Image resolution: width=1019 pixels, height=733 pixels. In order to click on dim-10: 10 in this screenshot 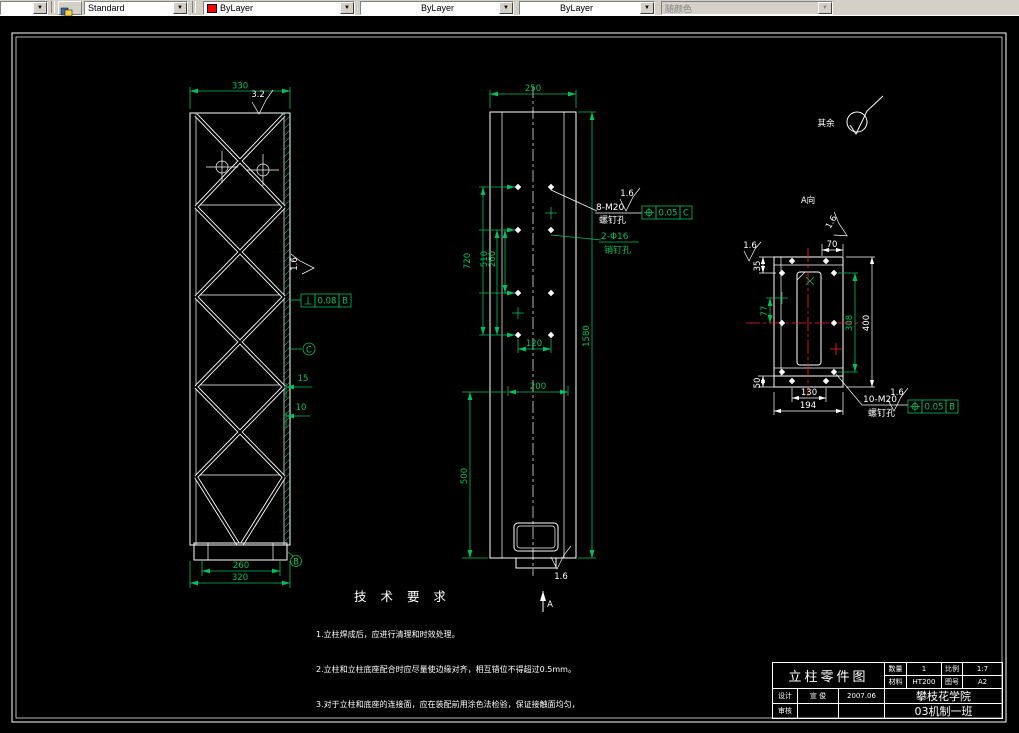, I will do `click(301, 408)`.